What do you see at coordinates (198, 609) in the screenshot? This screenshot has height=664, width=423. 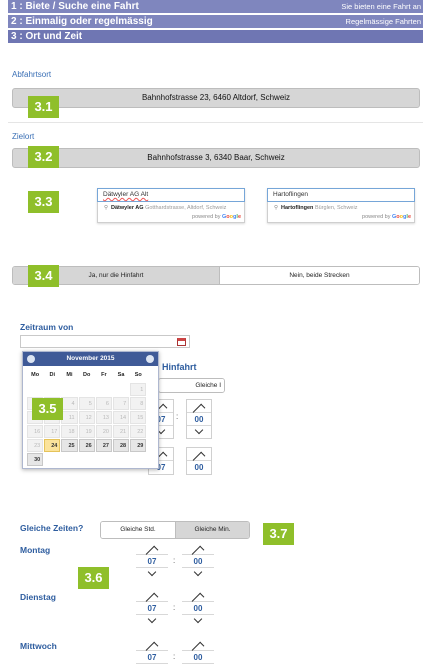 I see `minute-spinner-dienstag: 00` at bounding box center [198, 609].